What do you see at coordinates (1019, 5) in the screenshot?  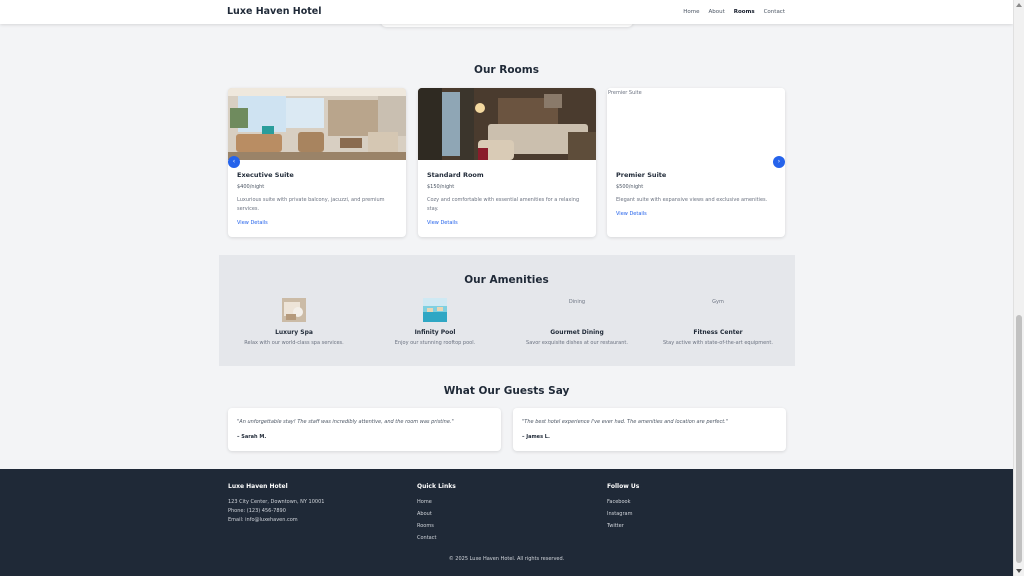 I see `scroll-up-arrow-icon` at bounding box center [1019, 5].